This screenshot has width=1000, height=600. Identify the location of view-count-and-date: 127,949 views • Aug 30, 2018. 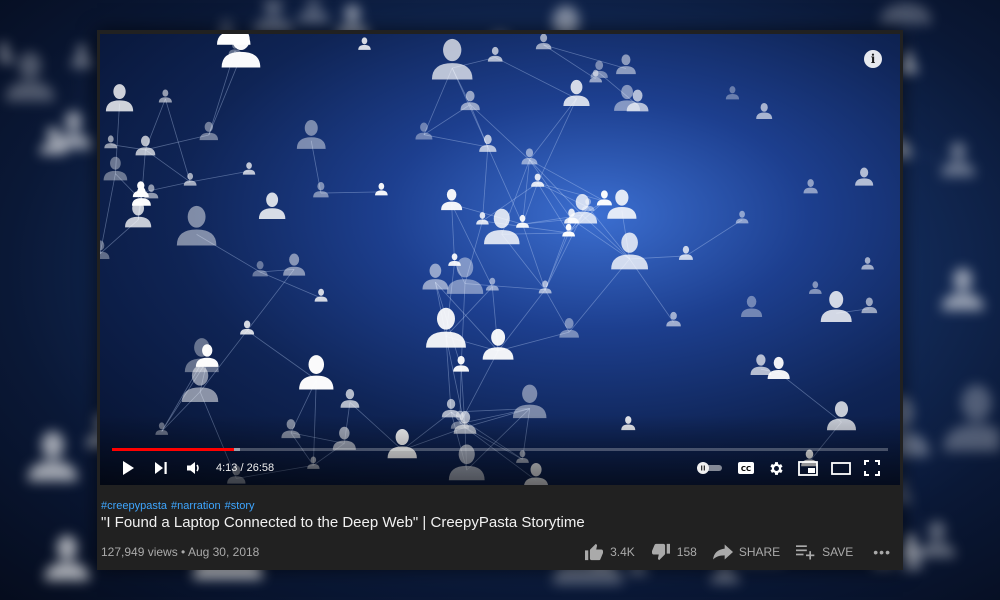
(180, 552).